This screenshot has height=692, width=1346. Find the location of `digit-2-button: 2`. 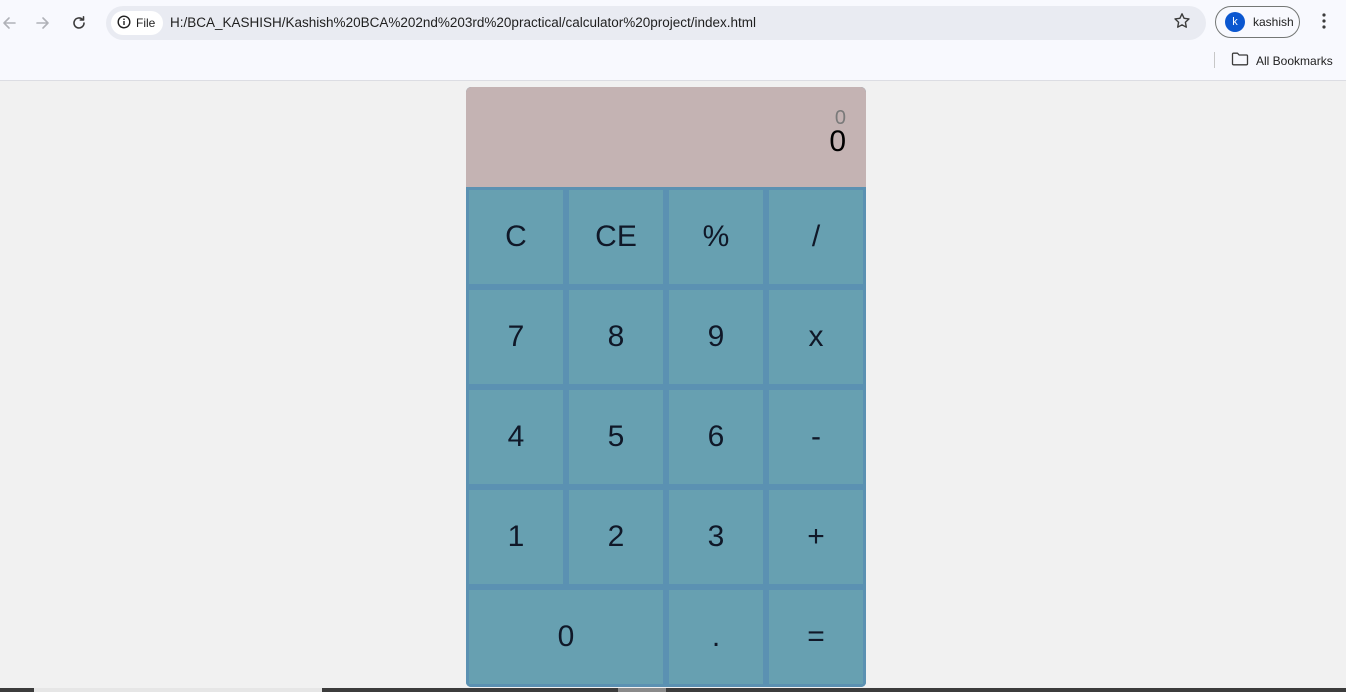

digit-2-button: 2 is located at coordinates (616, 537).